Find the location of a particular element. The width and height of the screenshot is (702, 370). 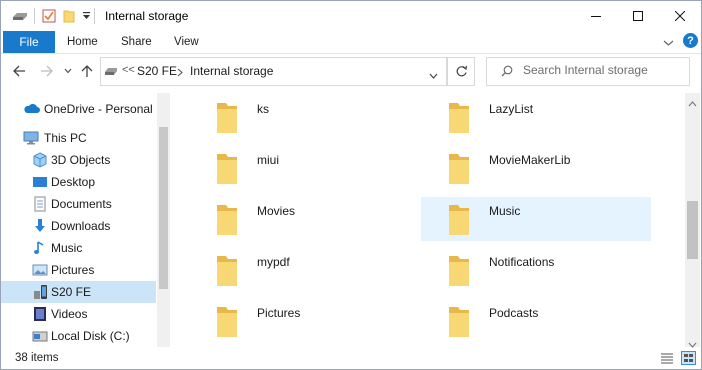

folder-item: LazyList is located at coordinates (536, 117).